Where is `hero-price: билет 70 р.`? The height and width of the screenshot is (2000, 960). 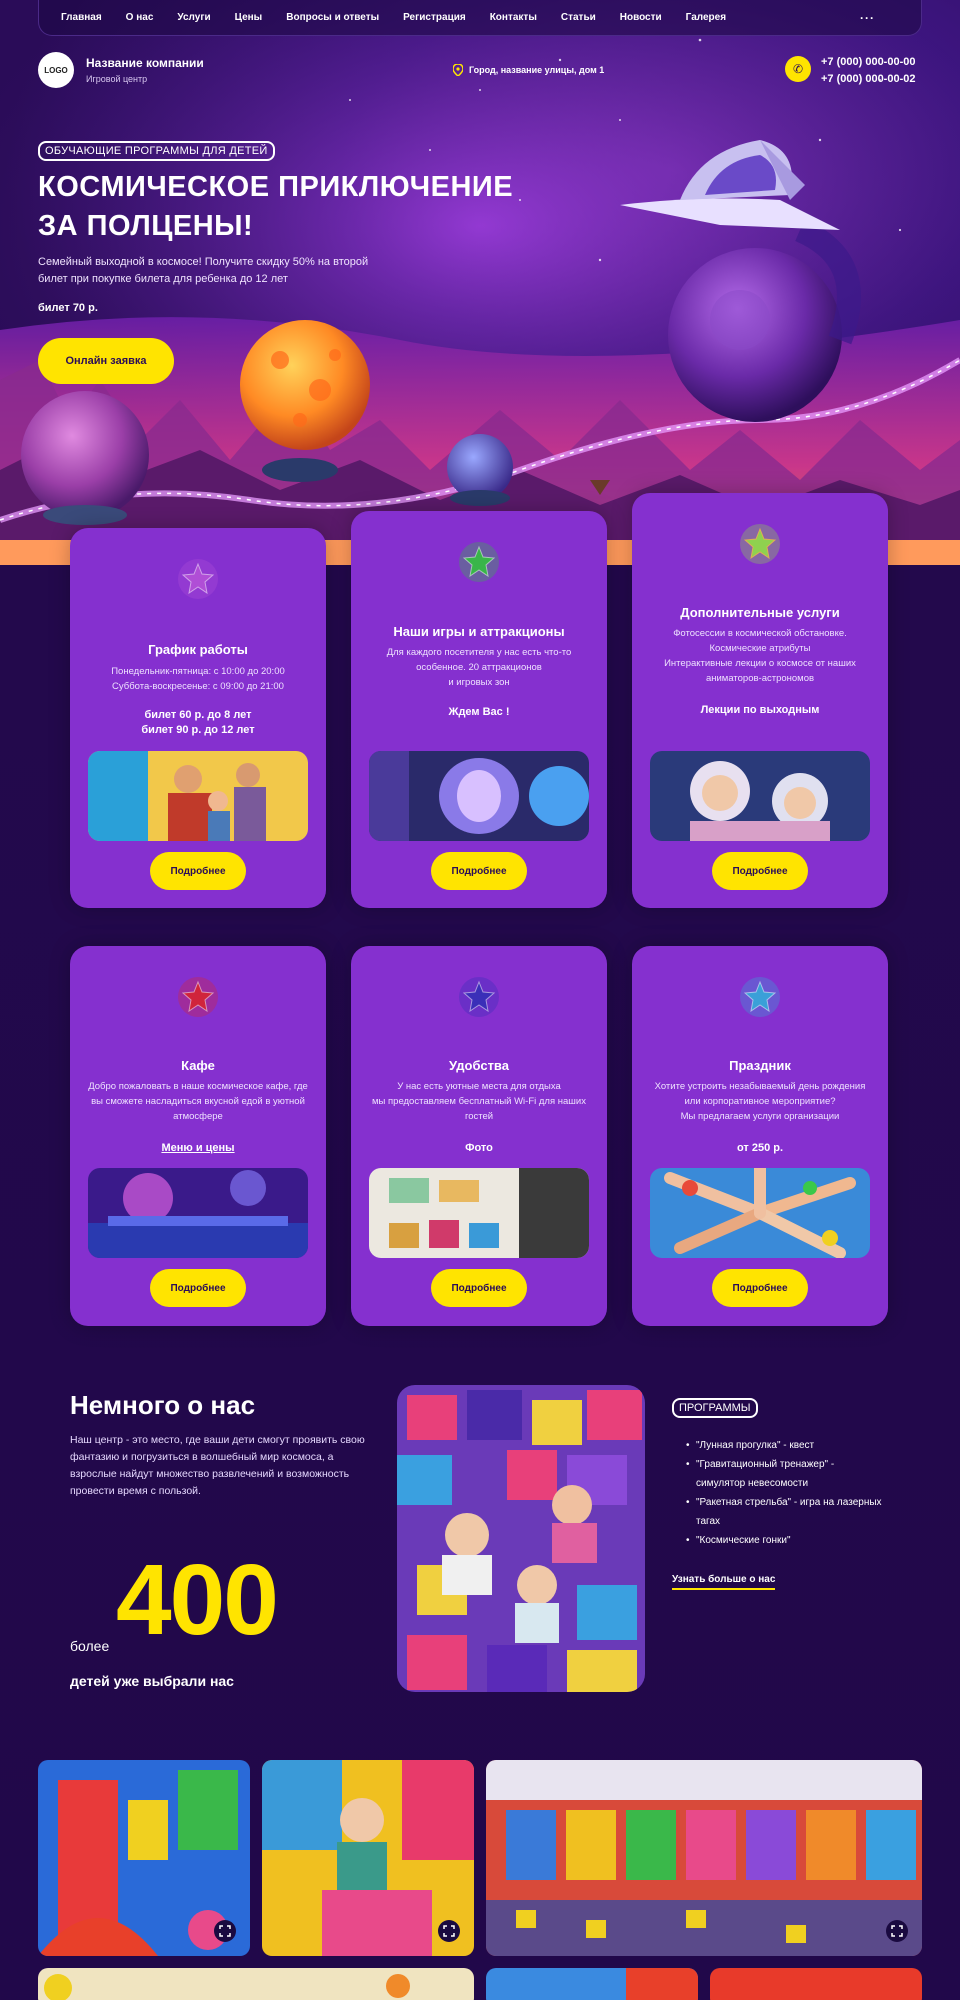 hero-price: билет 70 р. is located at coordinates (68, 308).